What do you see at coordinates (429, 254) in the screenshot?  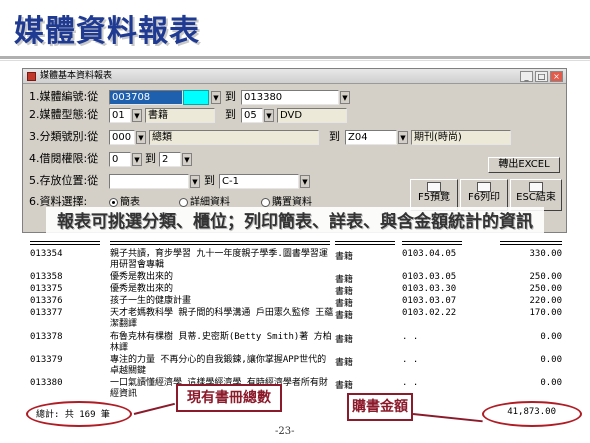 I see `cell-date: 0103.04.05` at bounding box center [429, 254].